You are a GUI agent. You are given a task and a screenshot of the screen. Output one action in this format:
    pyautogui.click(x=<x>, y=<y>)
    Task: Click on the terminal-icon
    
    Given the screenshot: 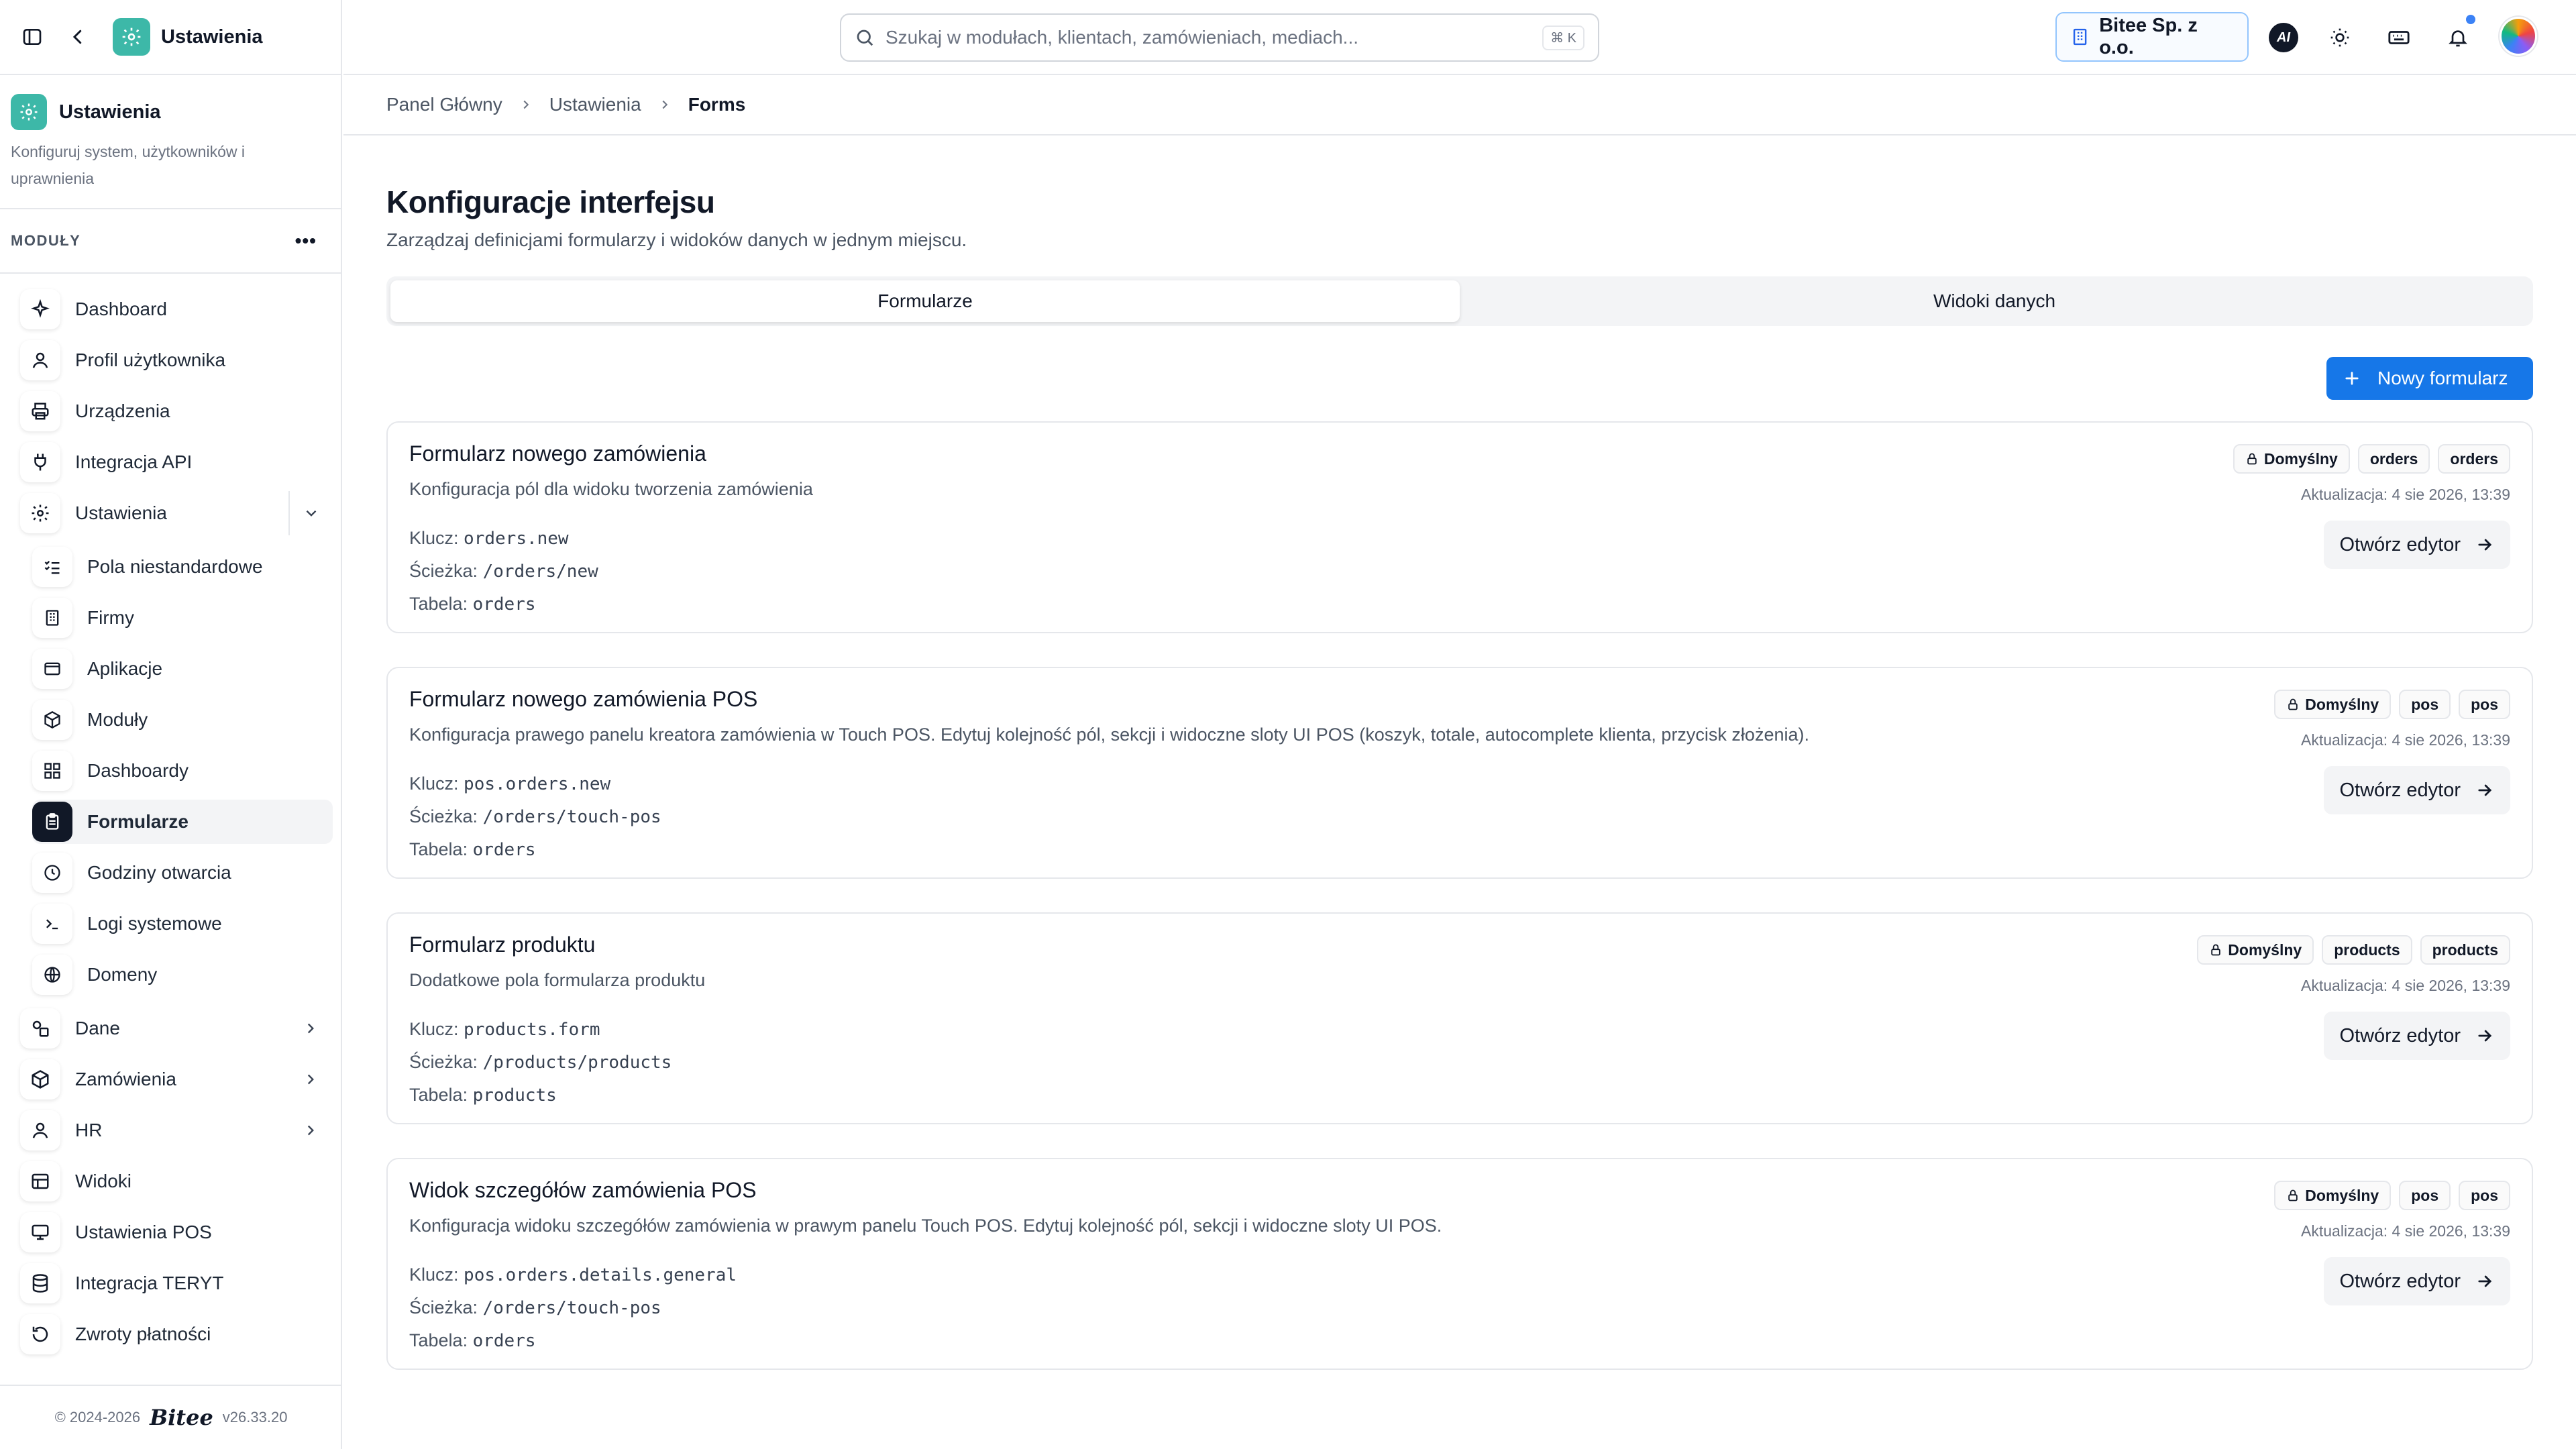 What is the action you would take?
    pyautogui.click(x=52, y=924)
    